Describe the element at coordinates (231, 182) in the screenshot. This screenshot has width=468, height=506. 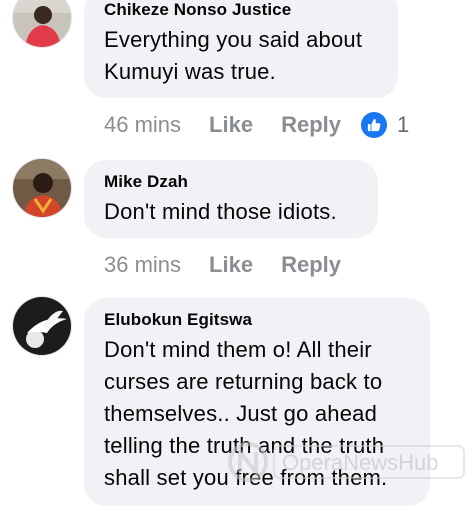
I see `comment-author: Mike Dzah` at that location.